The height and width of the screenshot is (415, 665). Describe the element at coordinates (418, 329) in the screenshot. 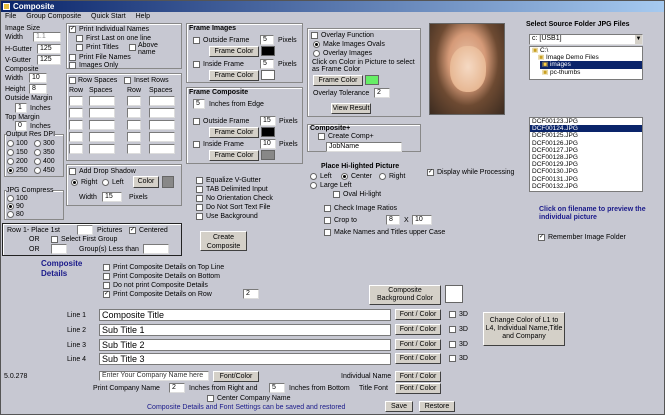

I see `line-2-font-button: Font / Color` at that location.